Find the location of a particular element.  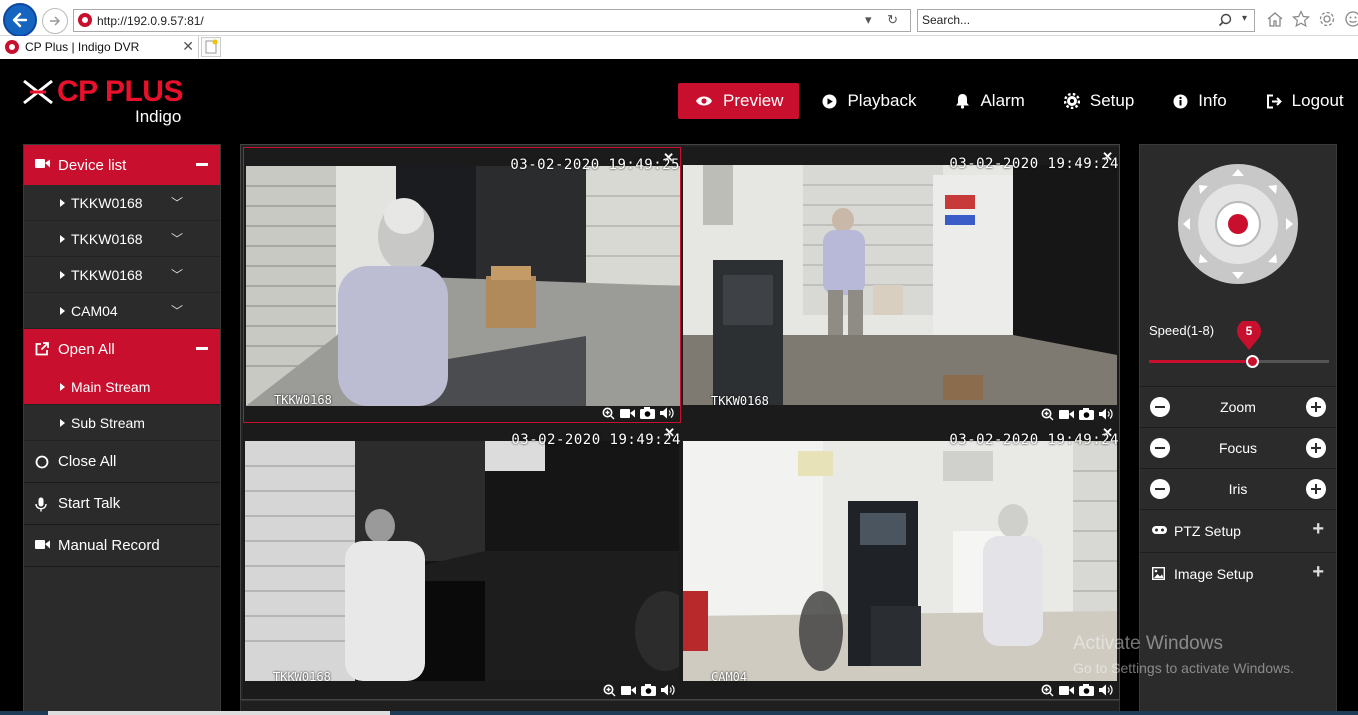

open-all-label: Open All is located at coordinates (86, 349).